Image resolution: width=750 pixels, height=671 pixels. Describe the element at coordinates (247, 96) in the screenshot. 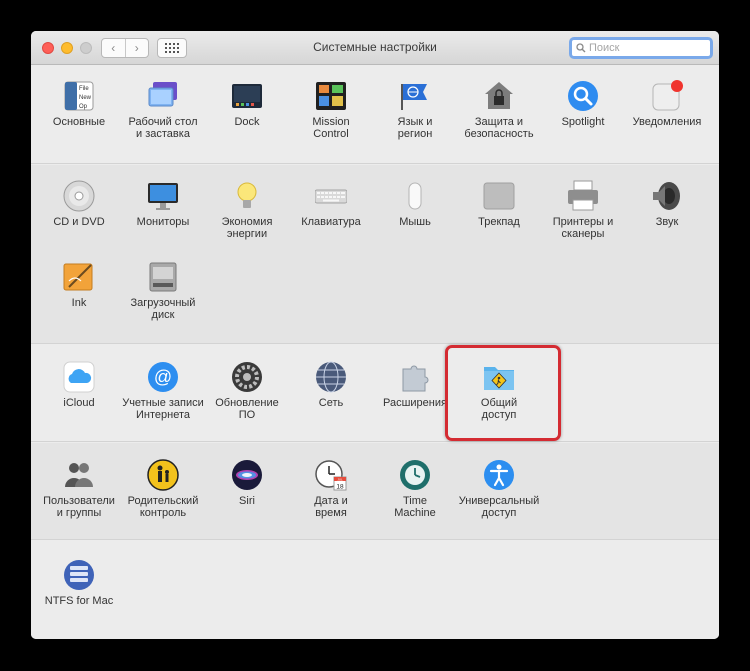

I see `dock-icon` at that location.